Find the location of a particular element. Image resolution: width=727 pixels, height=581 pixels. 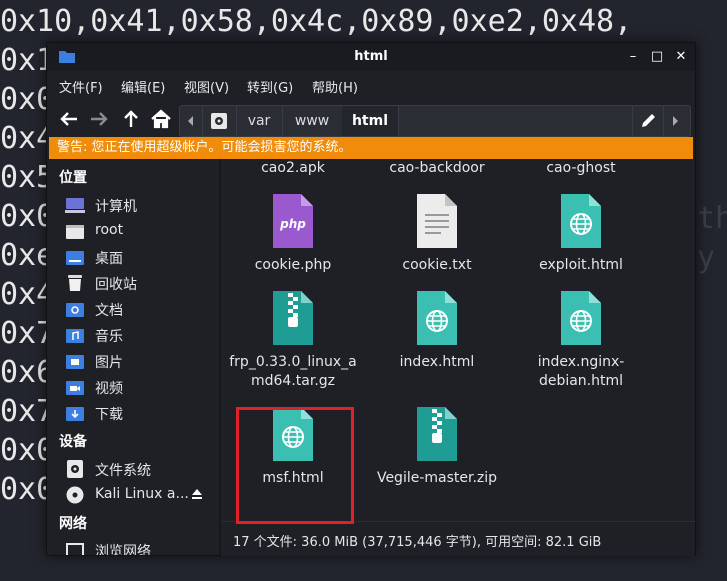

trash-icon is located at coordinates (75, 283).